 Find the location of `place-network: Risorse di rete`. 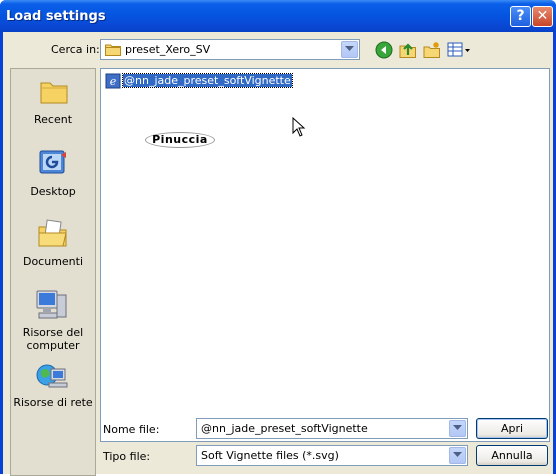

place-network: Risorse di rete is located at coordinates (53, 386).